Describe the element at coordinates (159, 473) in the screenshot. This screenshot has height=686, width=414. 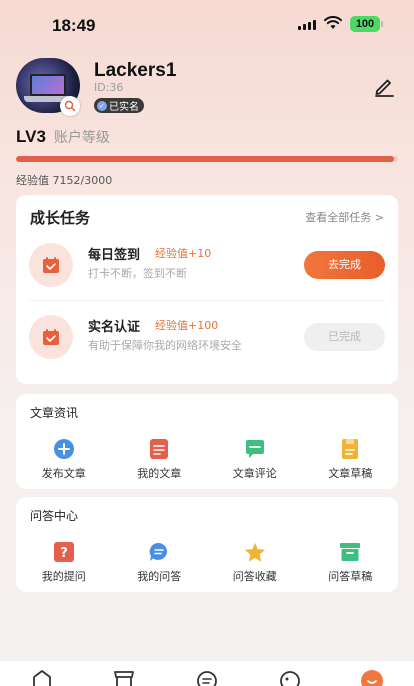
I see `grid-label: 我的文章` at that location.